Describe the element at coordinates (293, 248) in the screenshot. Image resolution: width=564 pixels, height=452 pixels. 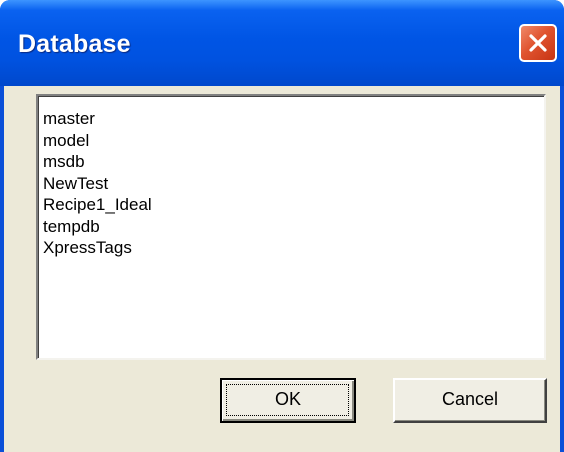
I see `list-item-xpresstags: XpressTags` at that location.